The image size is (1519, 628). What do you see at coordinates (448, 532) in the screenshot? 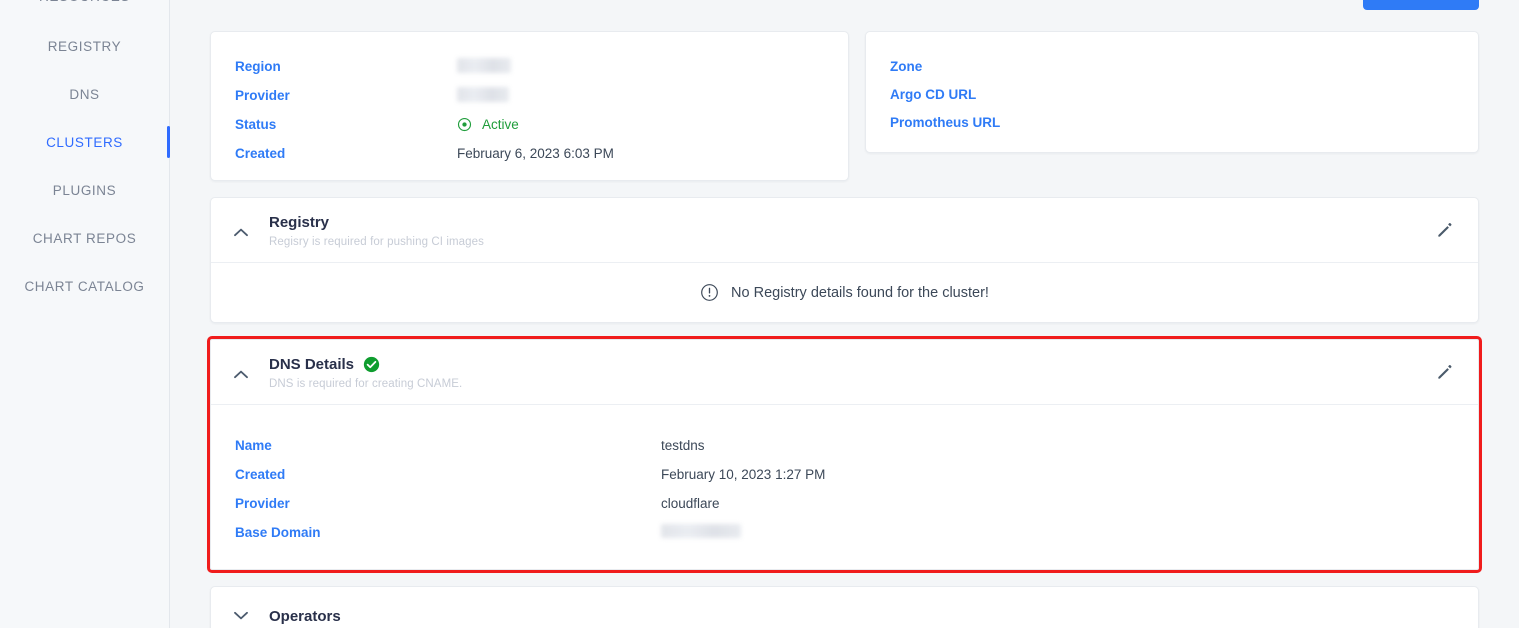
I see `dns-base-domain-label: Base Domain` at bounding box center [448, 532].